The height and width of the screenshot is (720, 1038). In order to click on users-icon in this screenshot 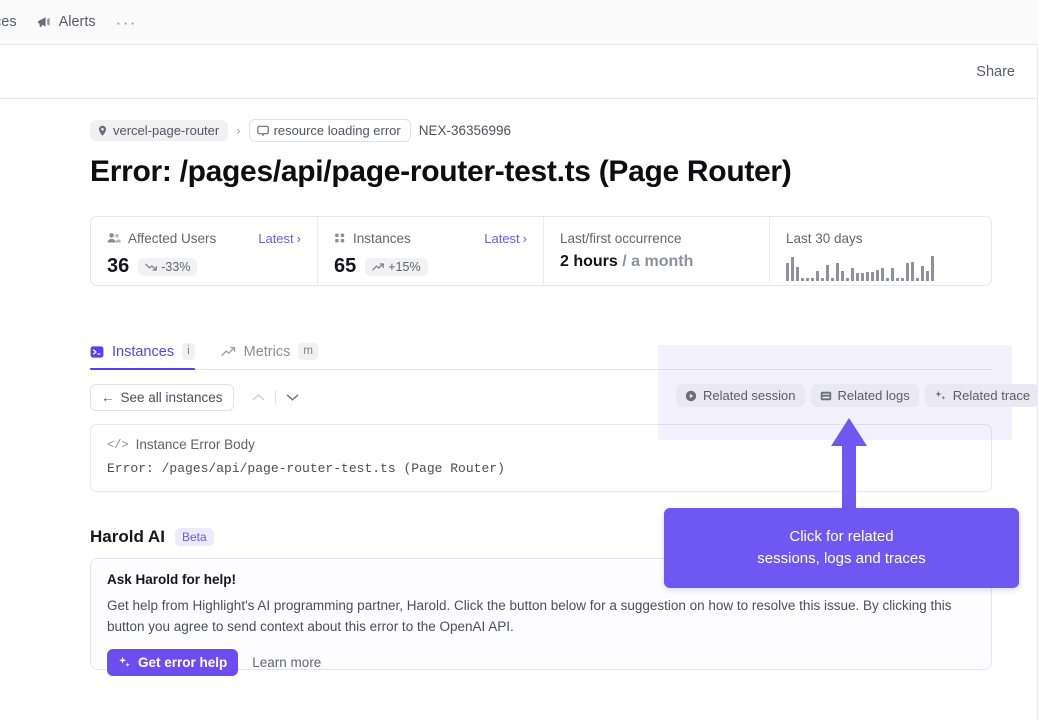, I will do `click(114, 238)`.